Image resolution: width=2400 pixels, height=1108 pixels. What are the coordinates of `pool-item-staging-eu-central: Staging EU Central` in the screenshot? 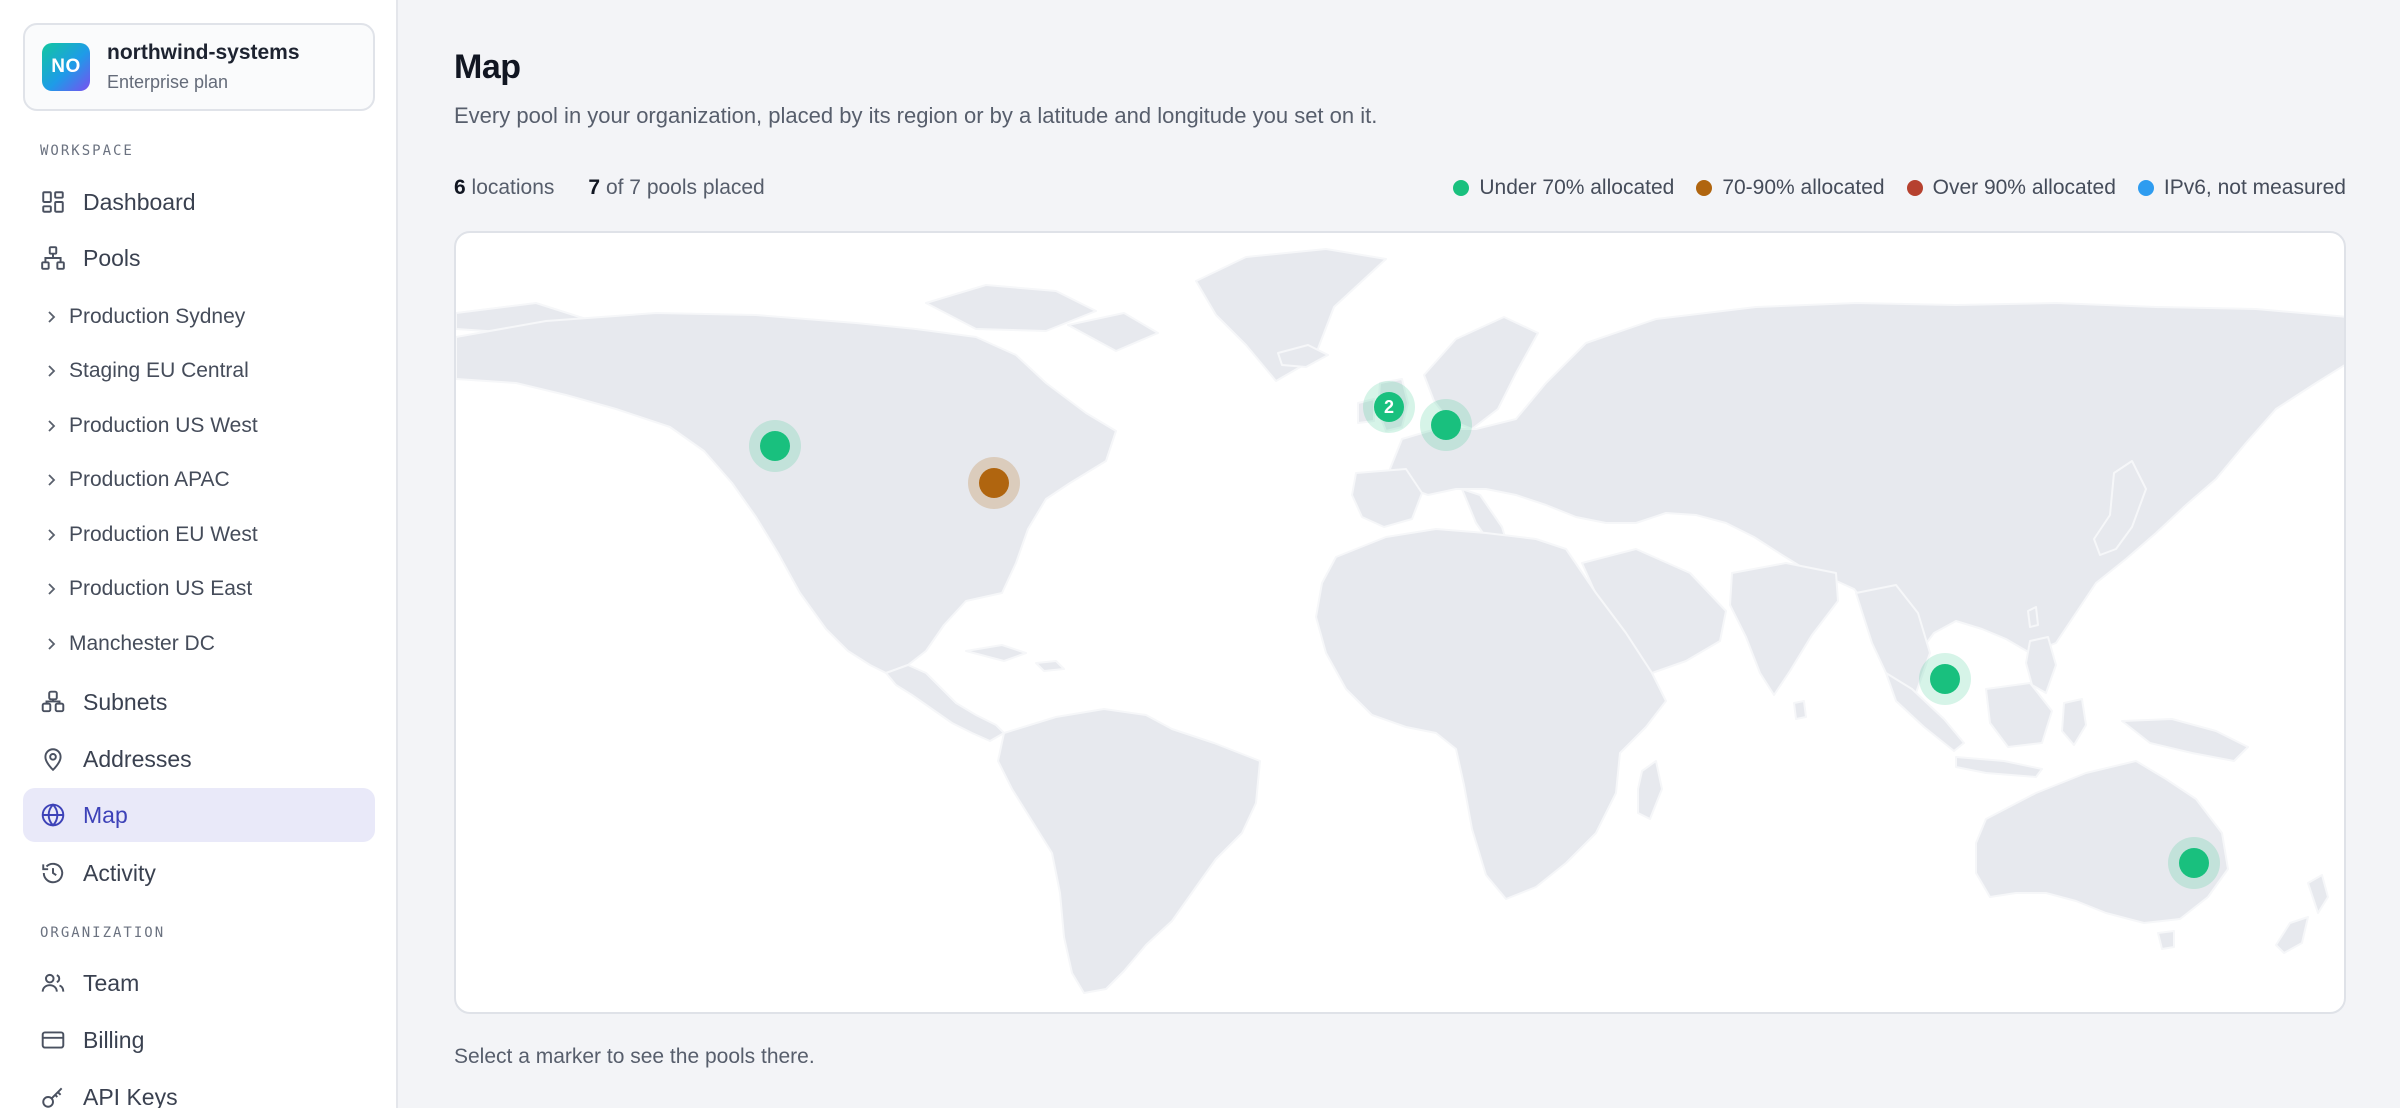 It's located at (199, 371).